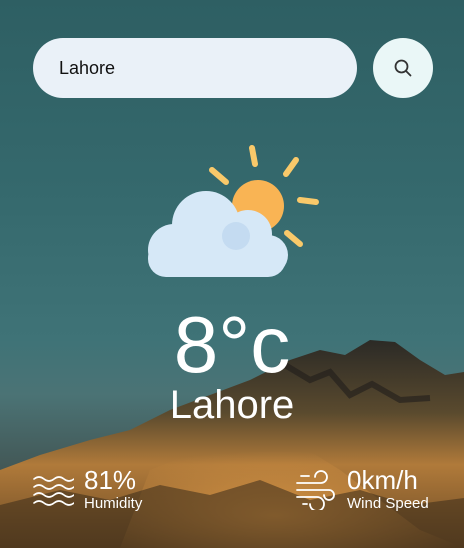  What do you see at coordinates (53, 489) in the screenshot?
I see `humidity-waves-icon` at bounding box center [53, 489].